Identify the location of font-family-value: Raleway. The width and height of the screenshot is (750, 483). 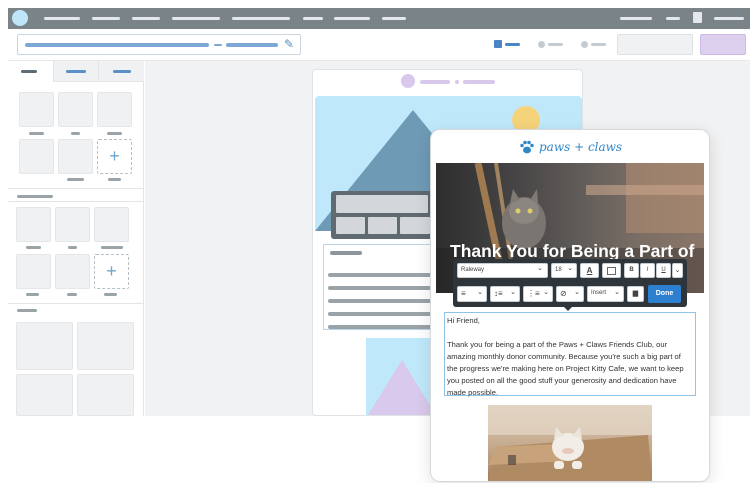
(473, 270).